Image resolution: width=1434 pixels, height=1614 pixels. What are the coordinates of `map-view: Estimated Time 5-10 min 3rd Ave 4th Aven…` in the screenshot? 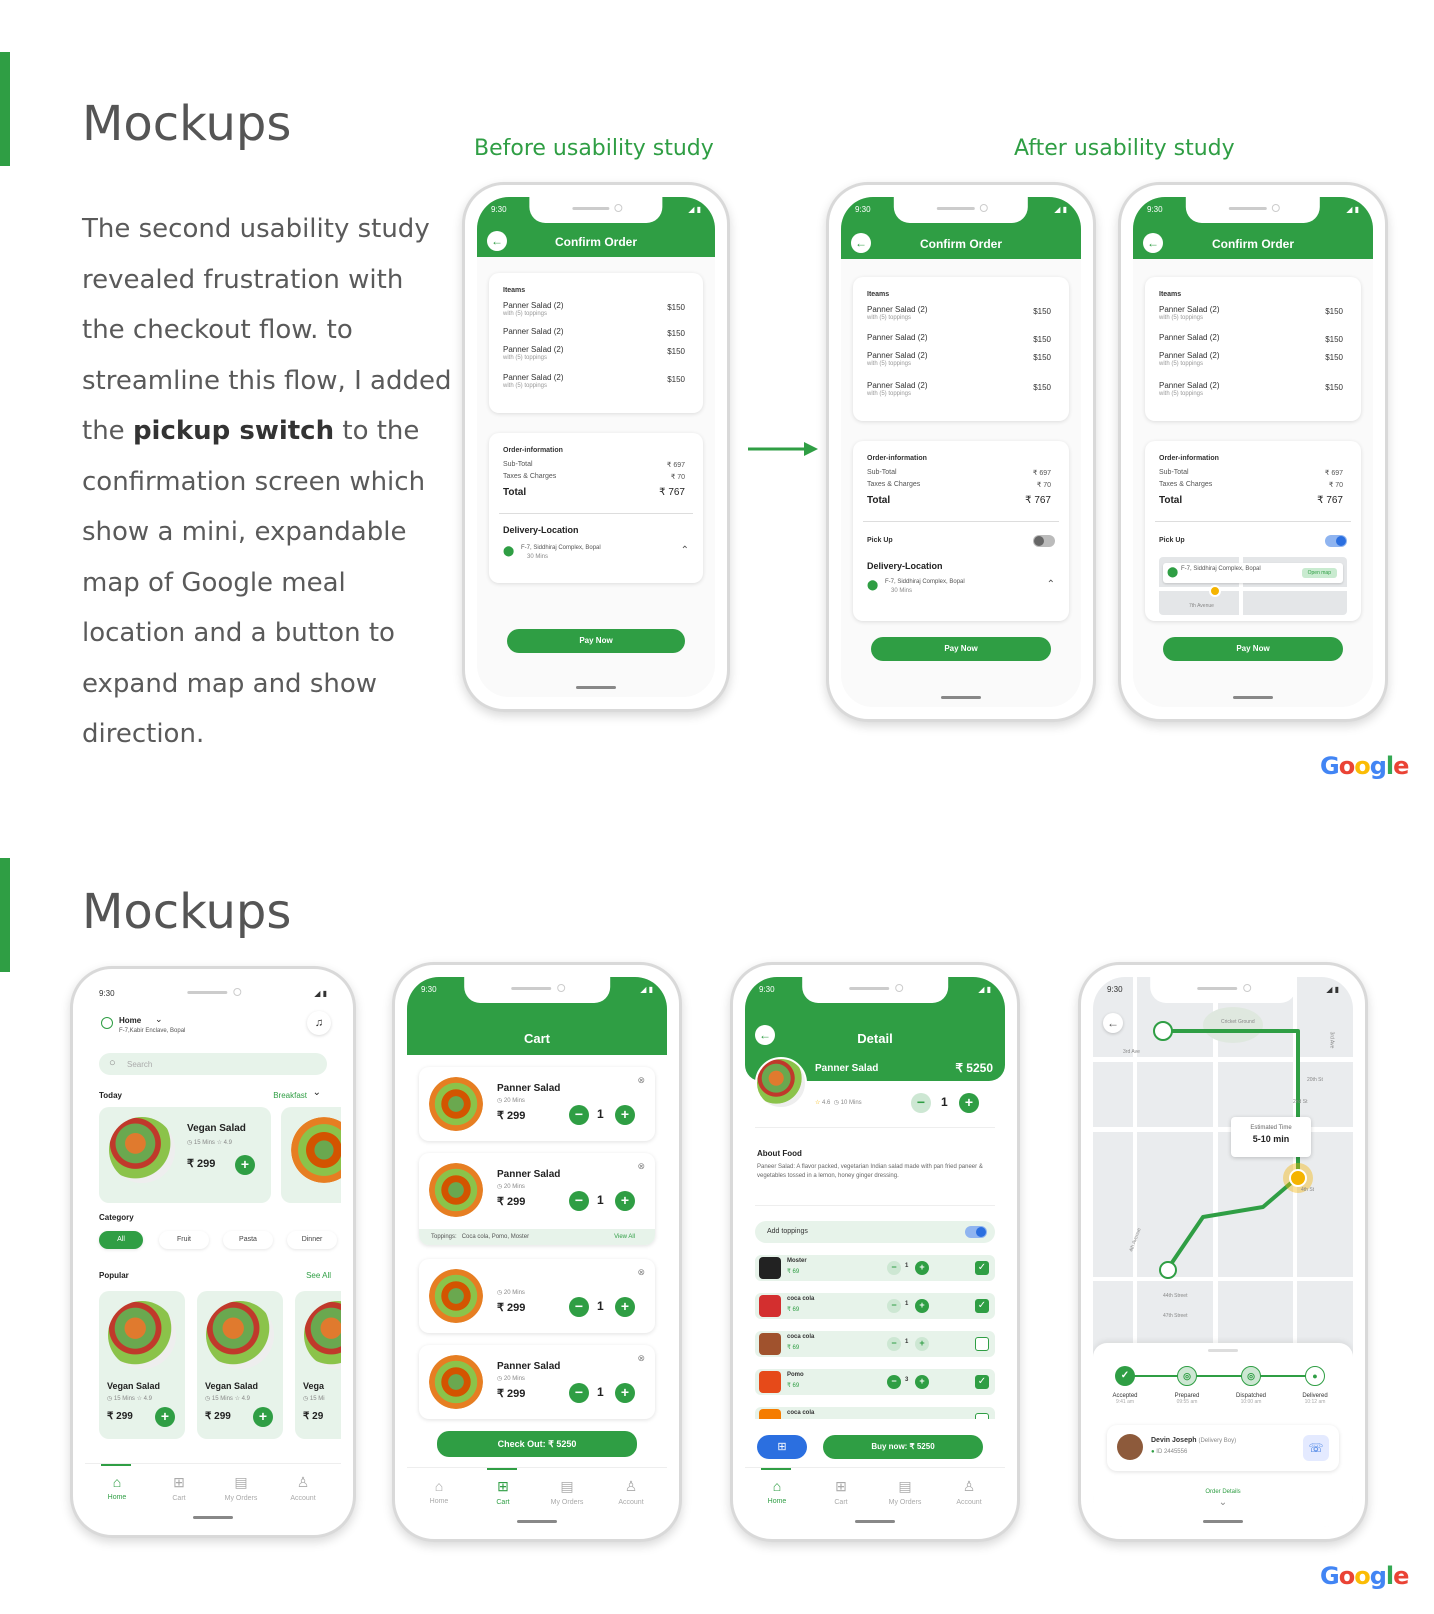 It's located at (1223, 1167).